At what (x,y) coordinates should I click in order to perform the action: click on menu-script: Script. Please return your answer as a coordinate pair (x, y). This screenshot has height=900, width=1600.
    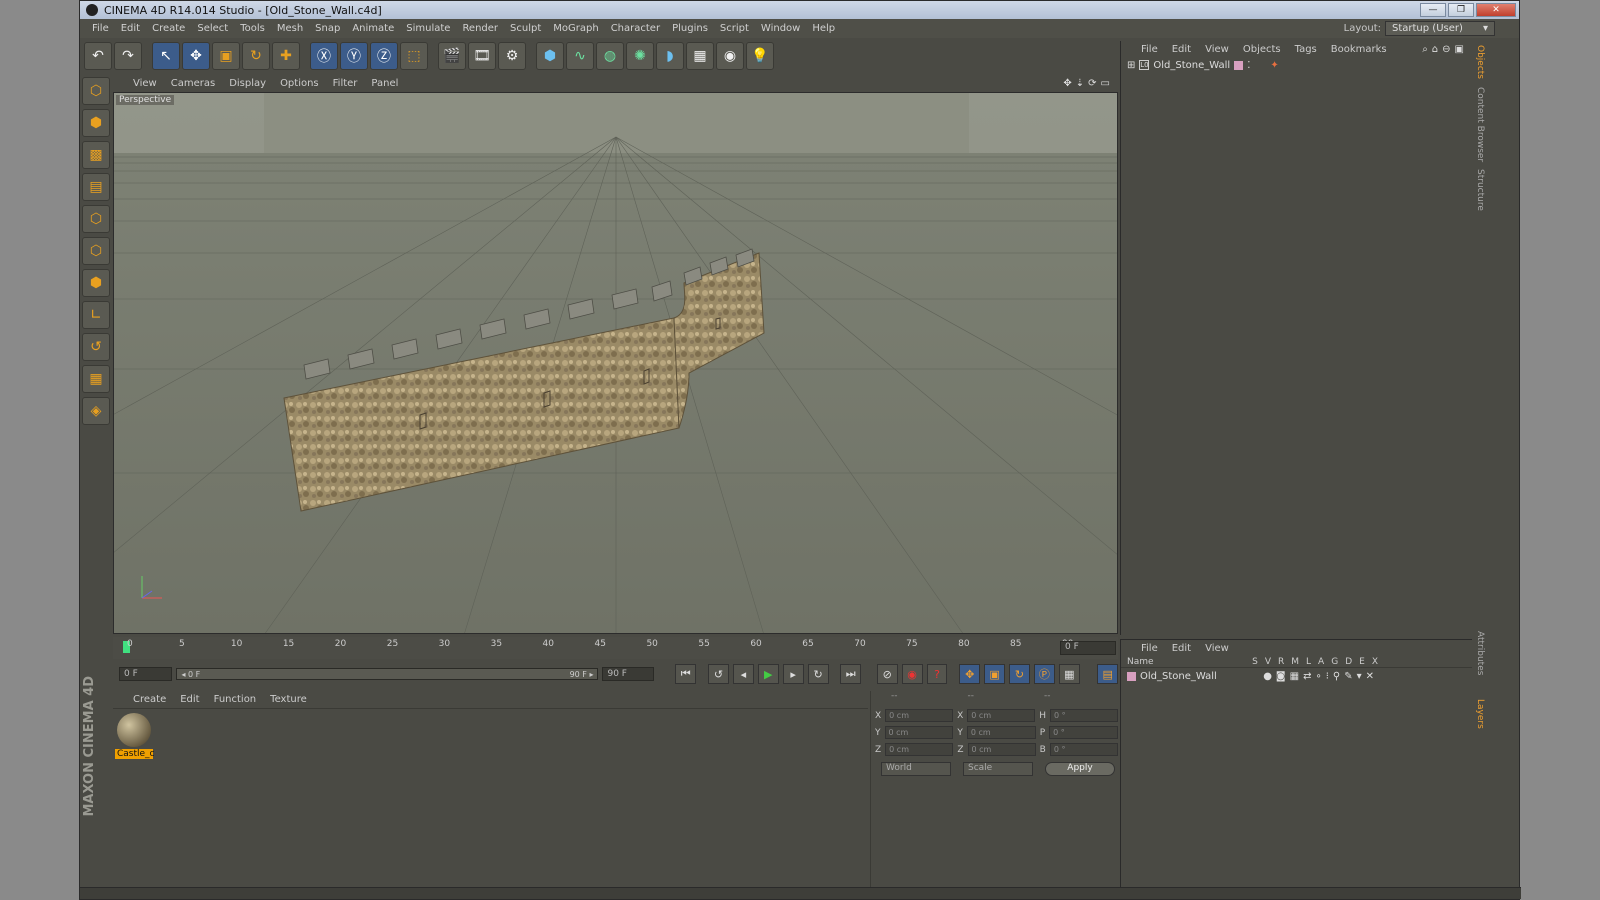
    Looking at the image, I should click on (734, 28).